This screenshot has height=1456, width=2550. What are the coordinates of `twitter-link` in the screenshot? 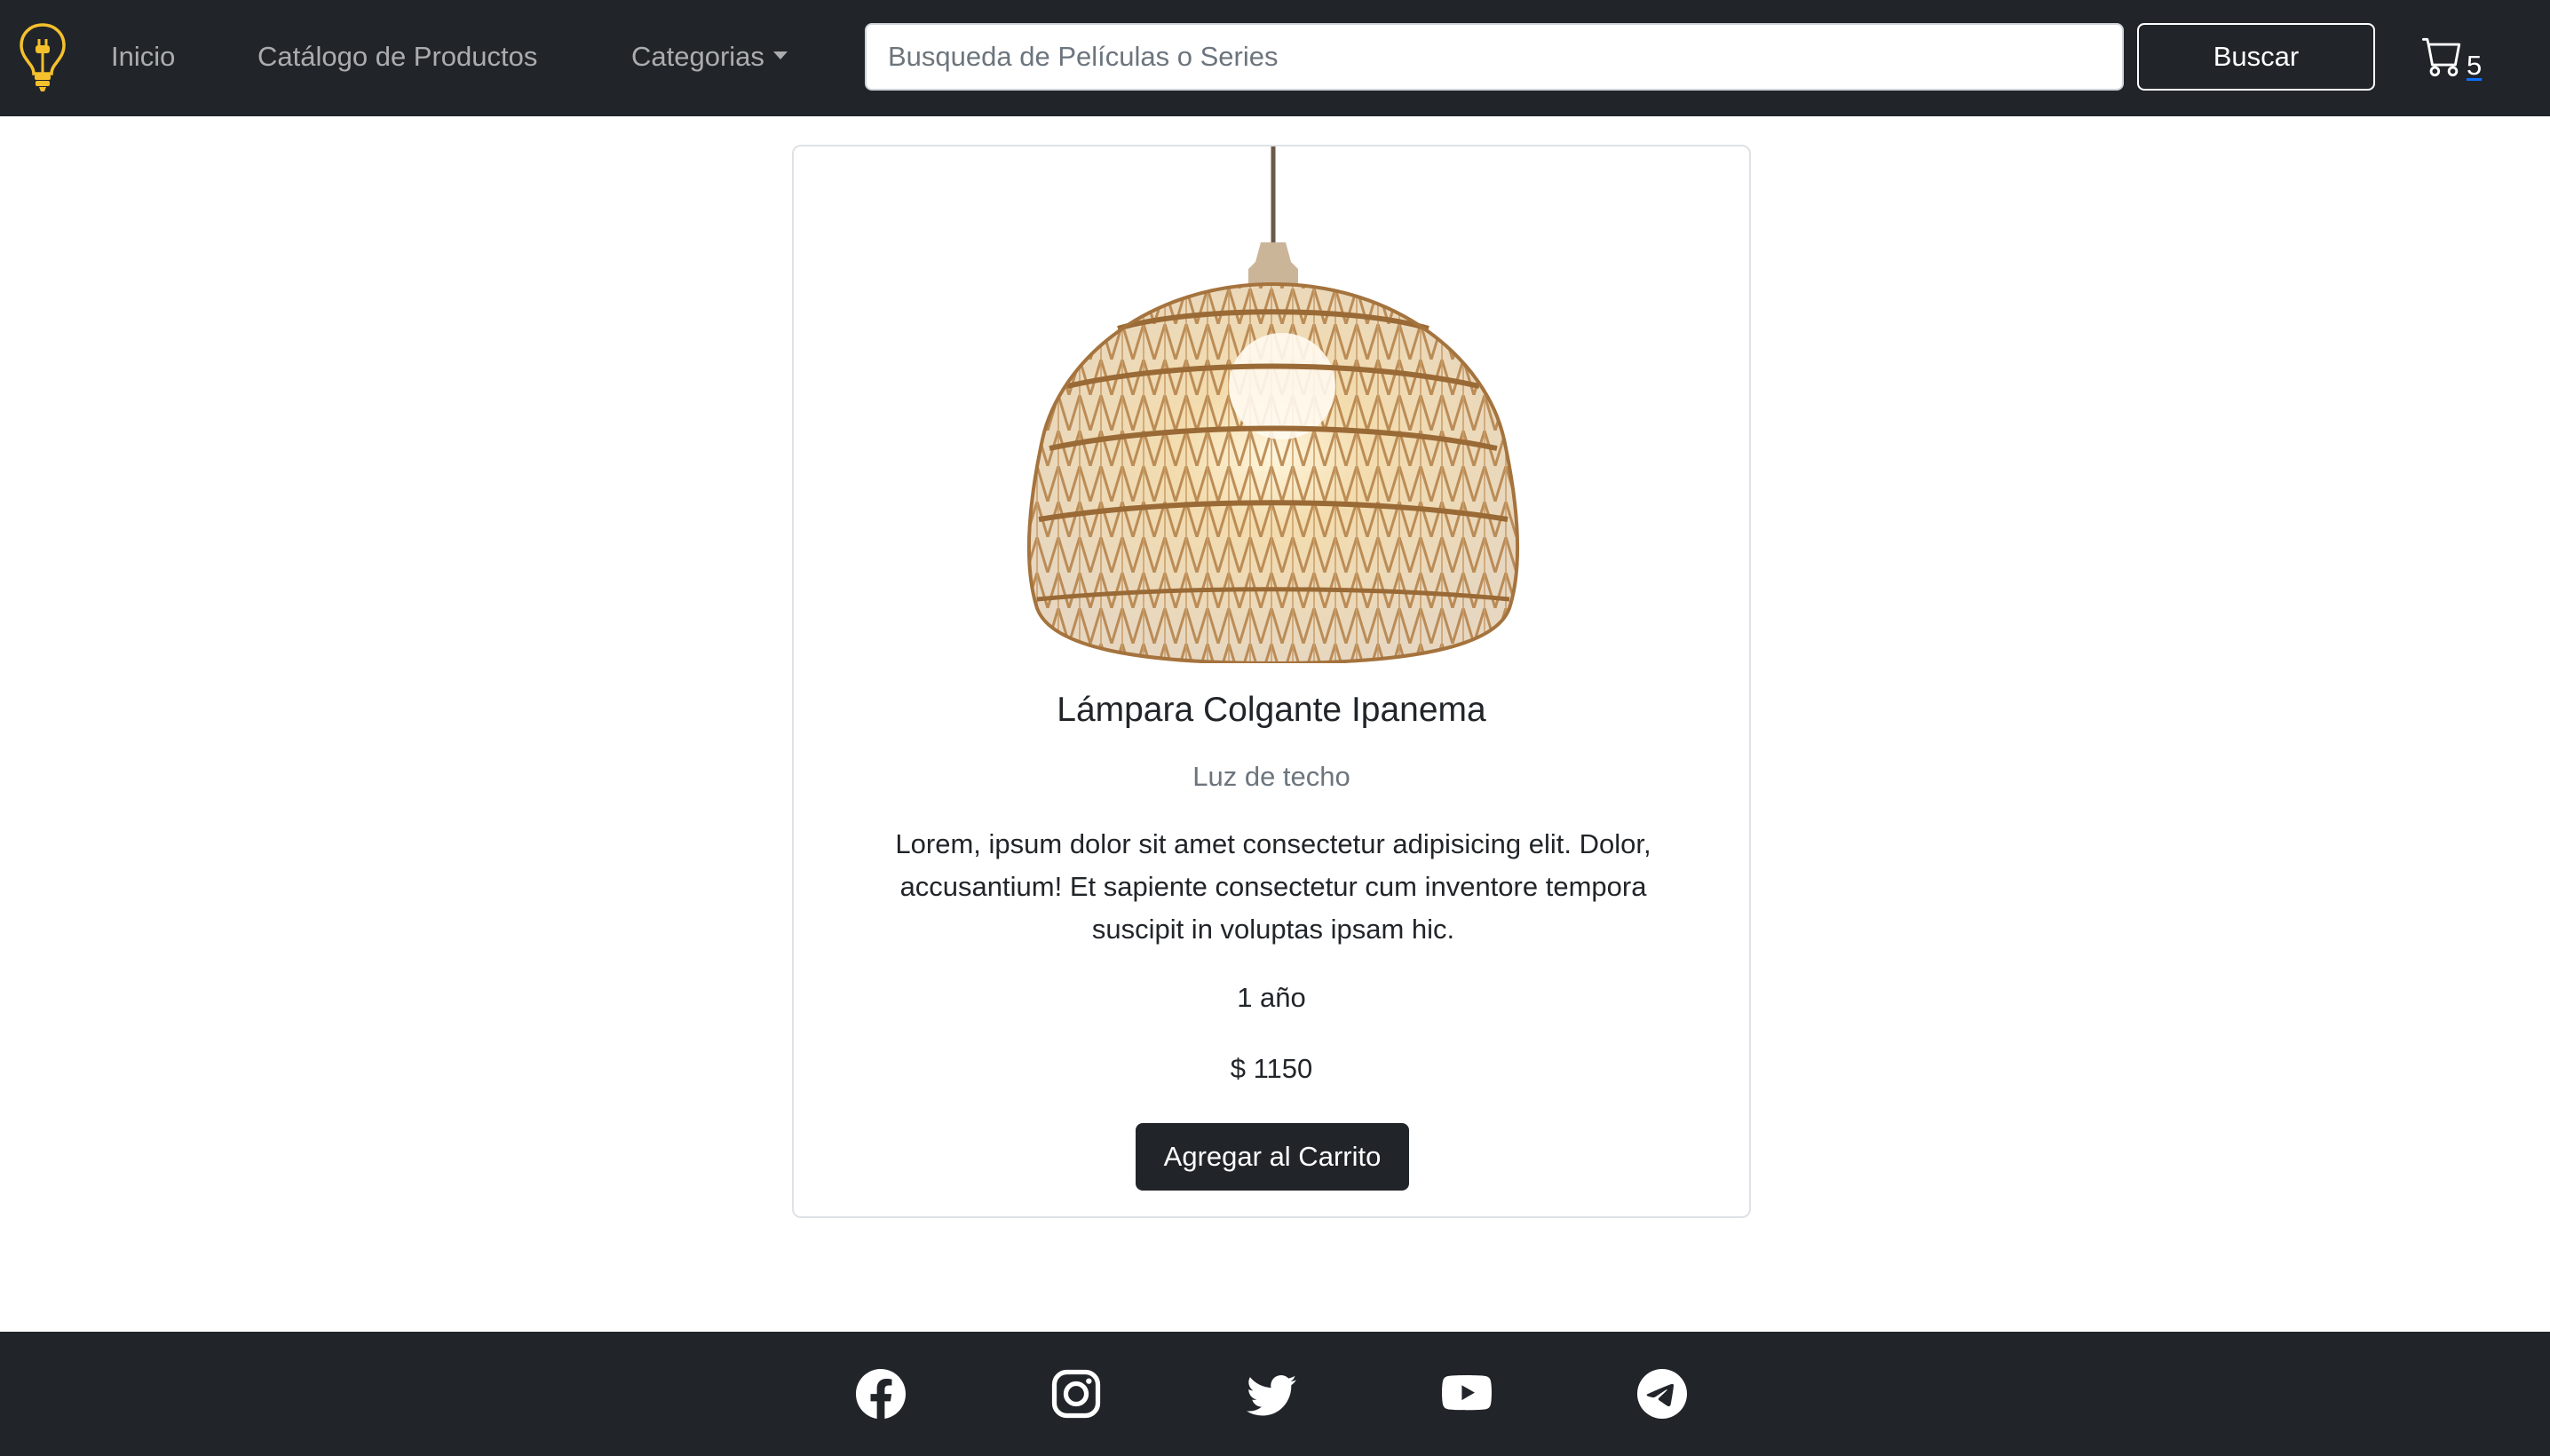 It's located at (1271, 1394).